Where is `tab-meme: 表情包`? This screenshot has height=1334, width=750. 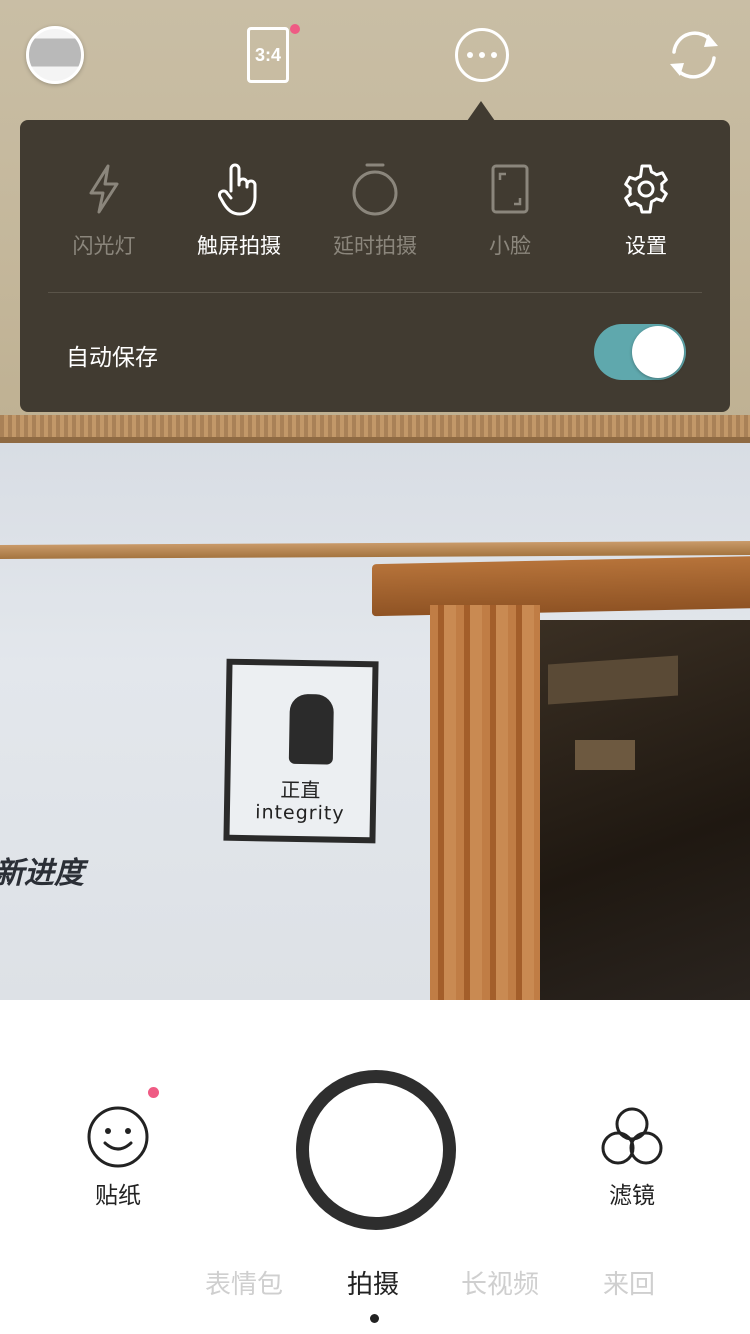
tab-meme: 表情包 is located at coordinates (244, 1282).